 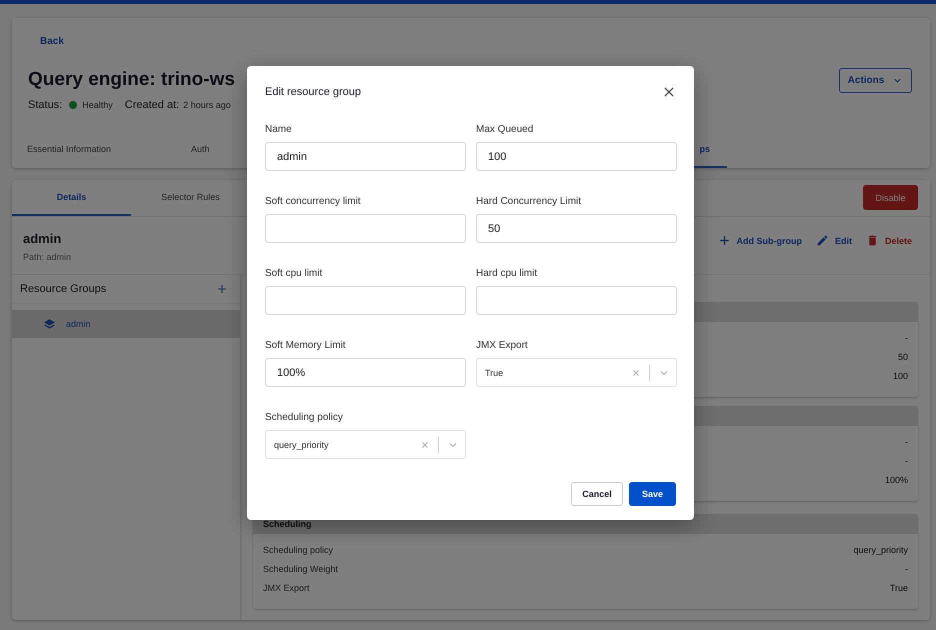 I want to click on layers-icon, so click(x=49, y=324).